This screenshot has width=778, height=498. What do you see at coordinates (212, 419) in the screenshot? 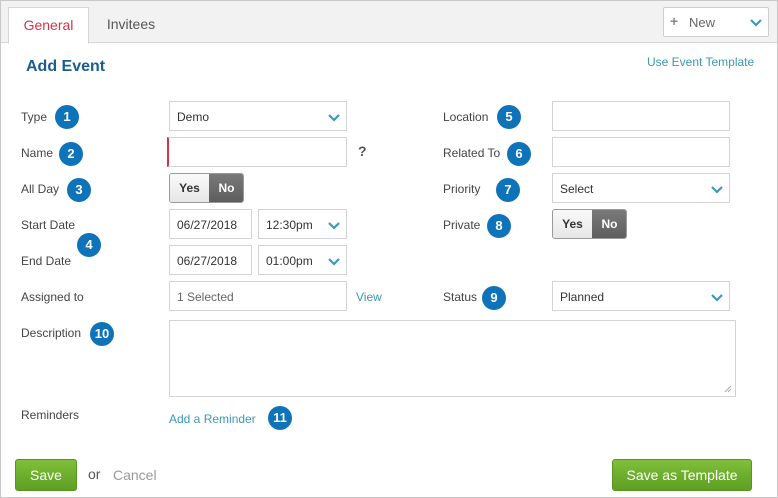
I see `add-reminder-link: Add a Reminder` at bounding box center [212, 419].